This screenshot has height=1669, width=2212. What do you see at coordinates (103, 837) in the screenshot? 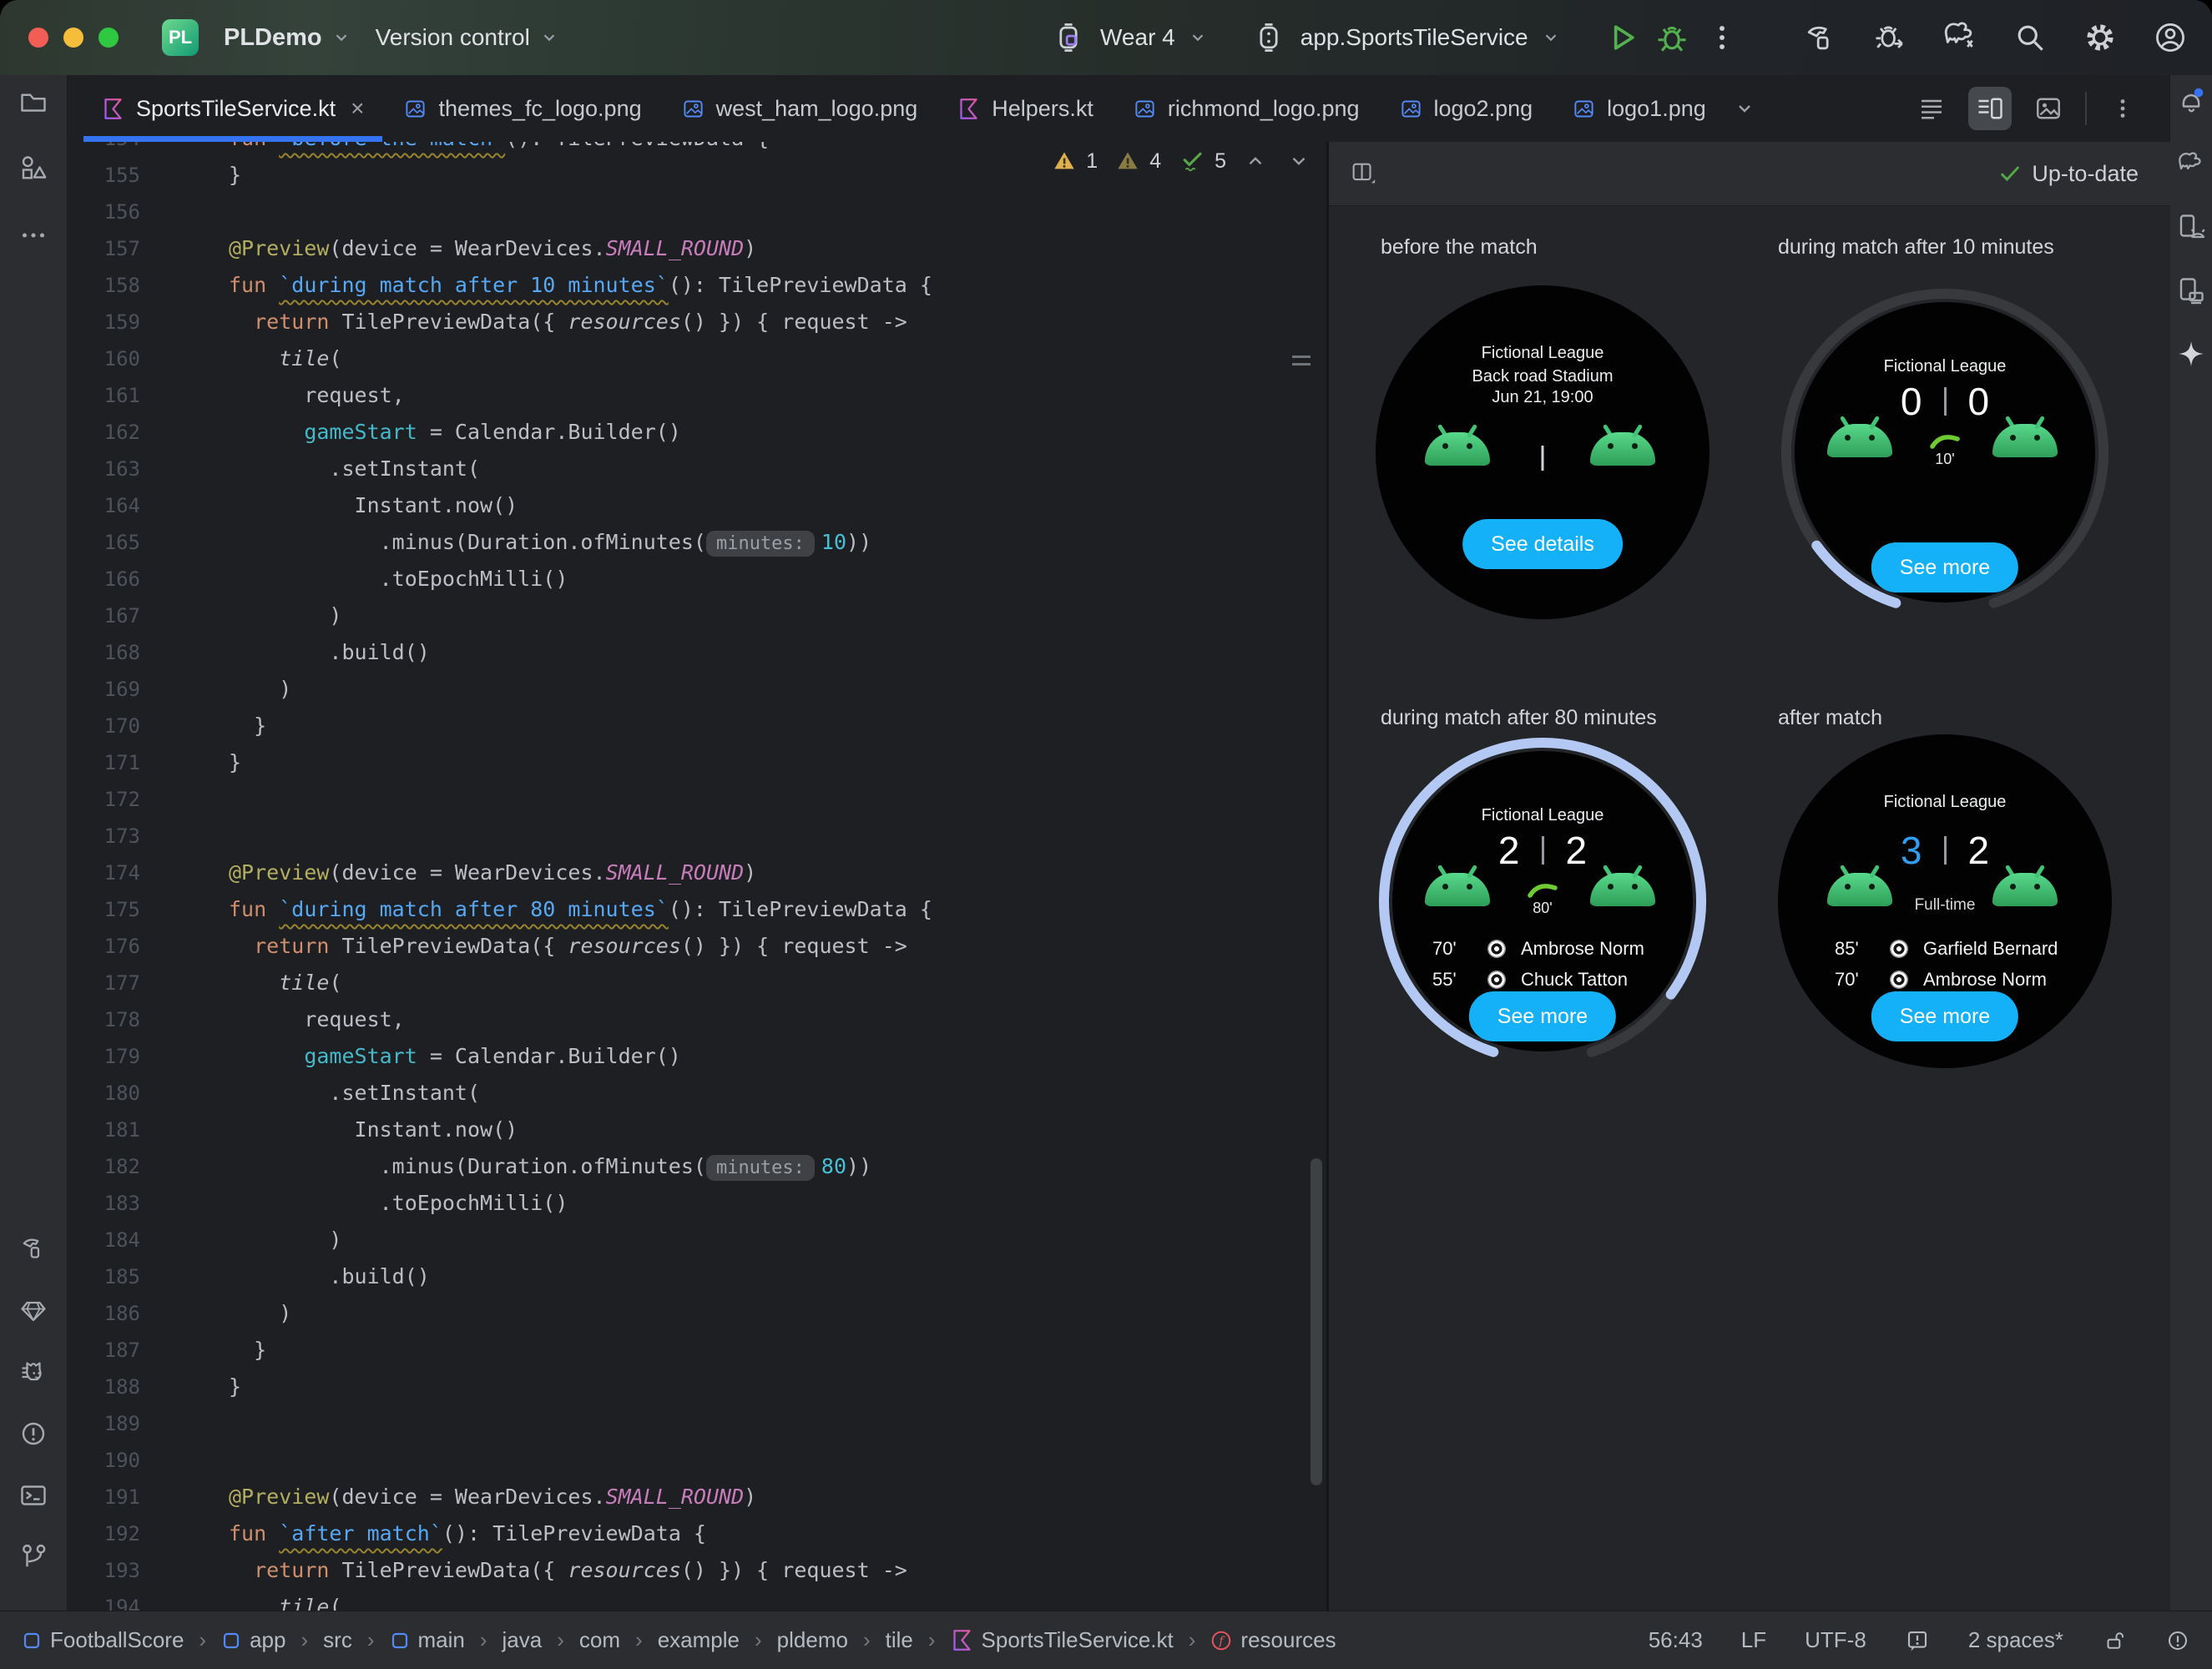
I see `line-number: 173` at bounding box center [103, 837].